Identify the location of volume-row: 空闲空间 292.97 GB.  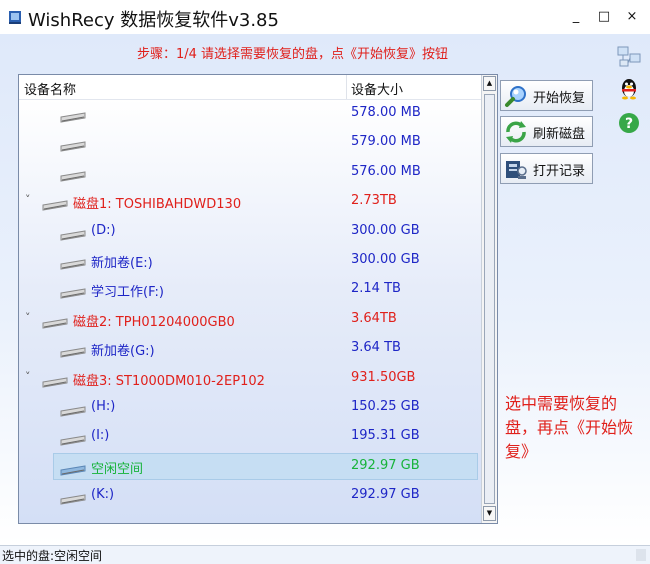
(250, 466).